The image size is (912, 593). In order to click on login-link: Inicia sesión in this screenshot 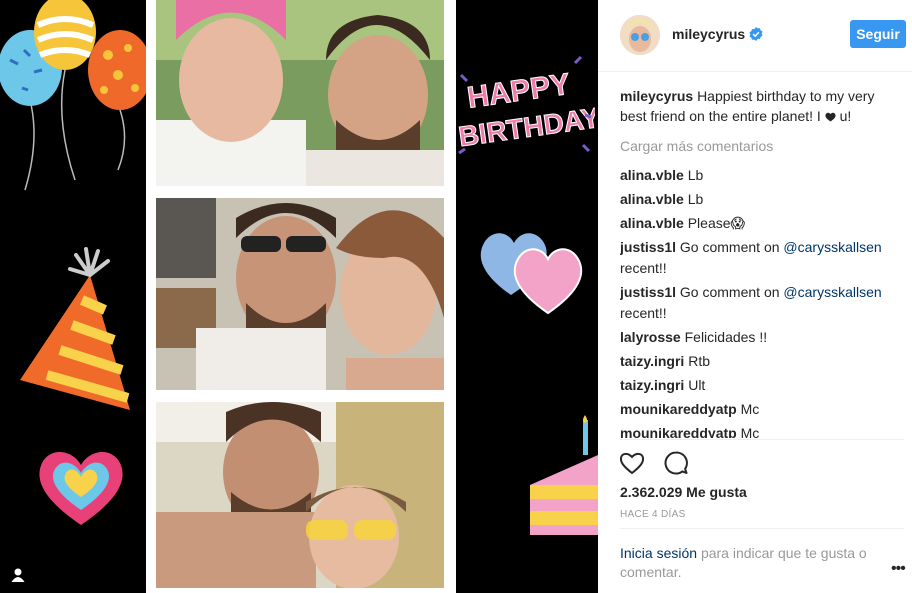, I will do `click(658, 553)`.